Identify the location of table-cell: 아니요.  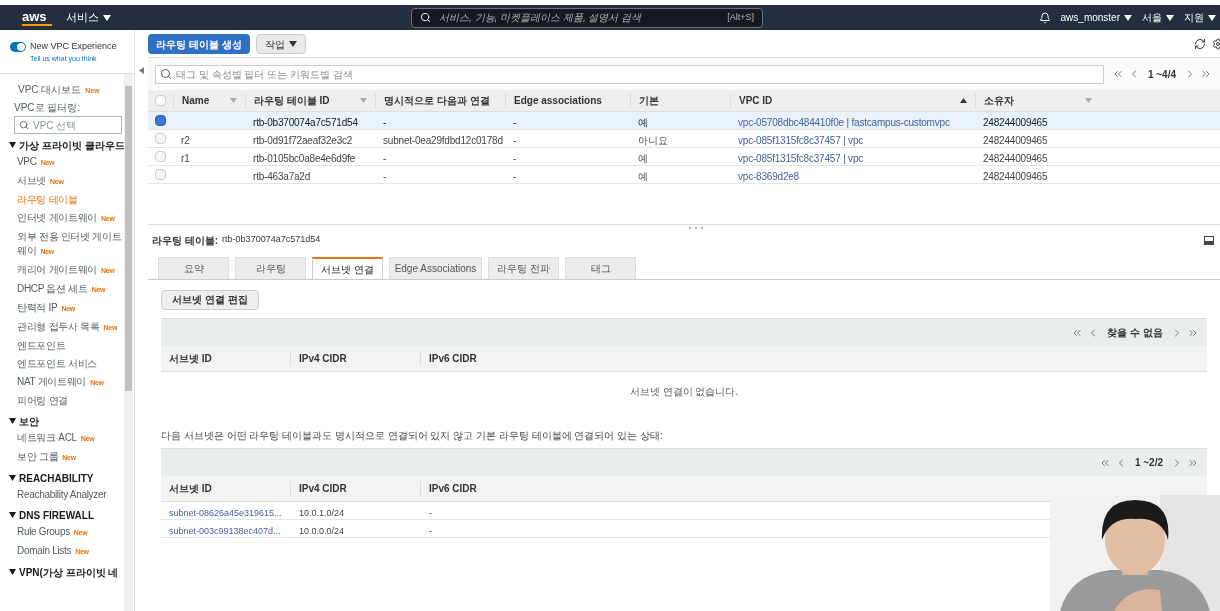
(653, 140).